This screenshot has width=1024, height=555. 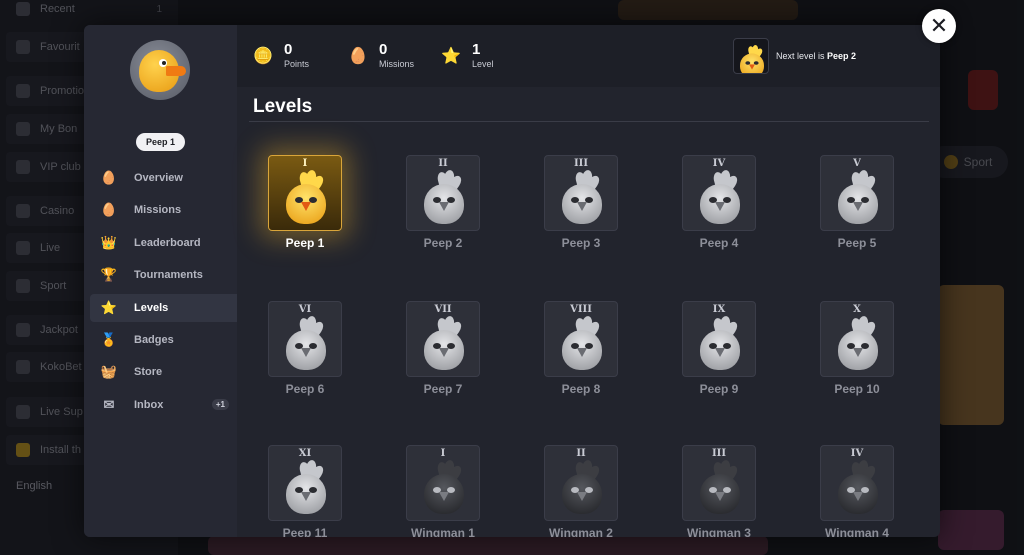 I want to click on level-badge: VII, so click(x=443, y=339).